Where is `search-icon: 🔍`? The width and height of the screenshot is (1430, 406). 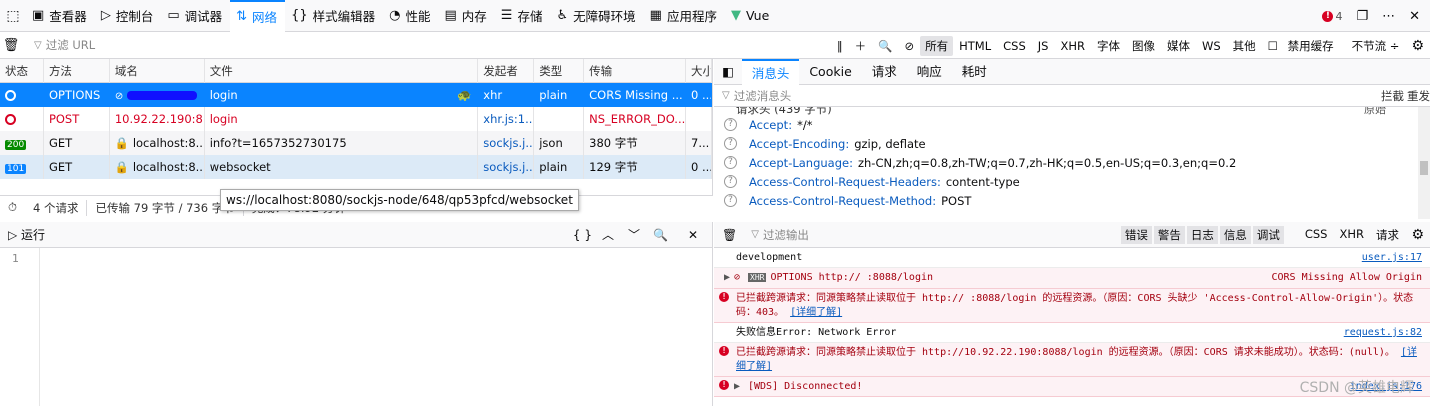
search-icon: 🔍 is located at coordinates (885, 46).